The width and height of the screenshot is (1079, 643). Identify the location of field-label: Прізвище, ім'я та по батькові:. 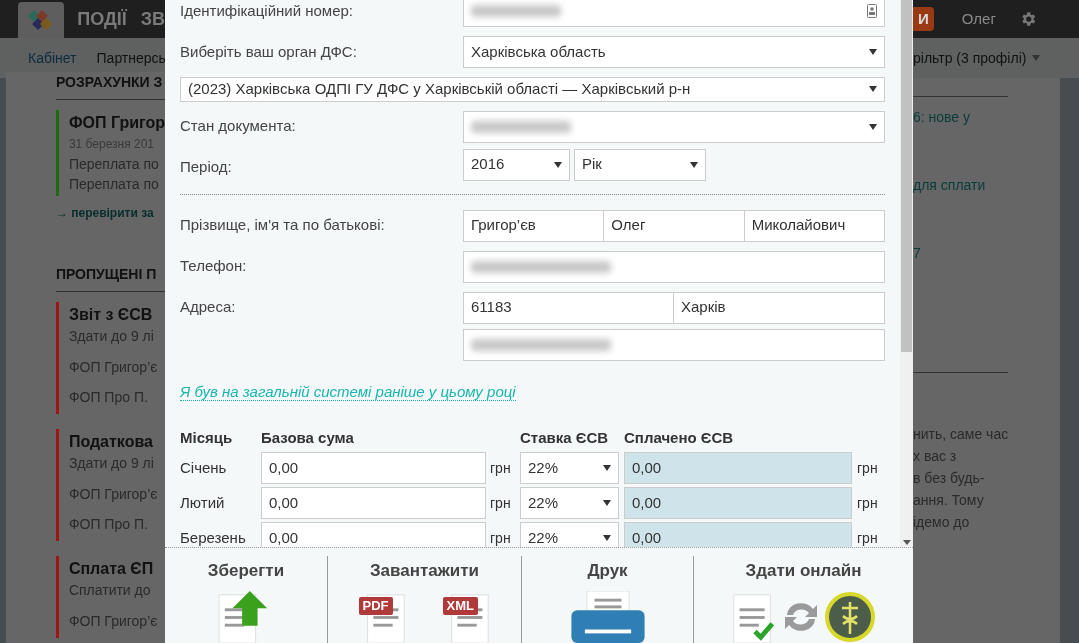
(283, 225).